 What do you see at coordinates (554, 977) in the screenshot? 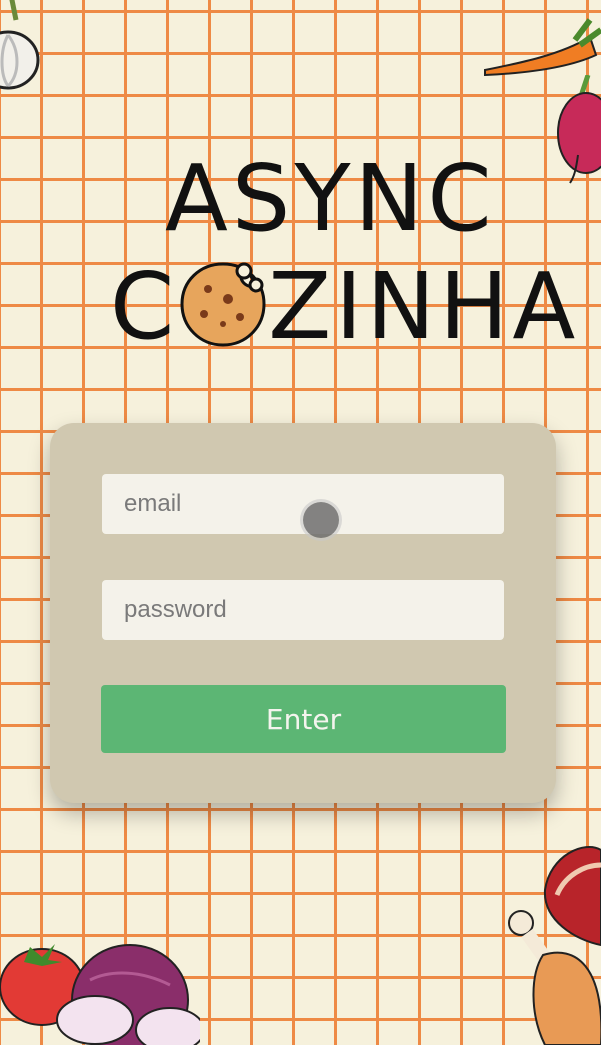
I see `chicken-leg-icon` at bounding box center [554, 977].